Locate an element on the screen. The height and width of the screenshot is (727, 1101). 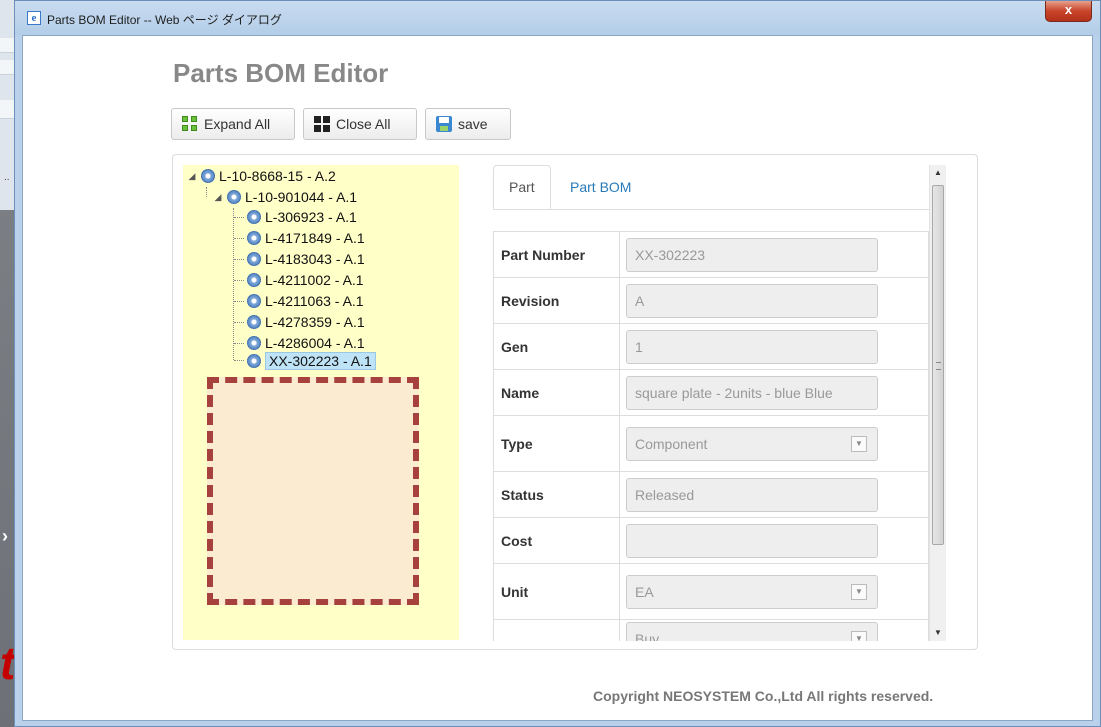
table-row: Name square plate - 2units - blue Blue is located at coordinates (711, 393).